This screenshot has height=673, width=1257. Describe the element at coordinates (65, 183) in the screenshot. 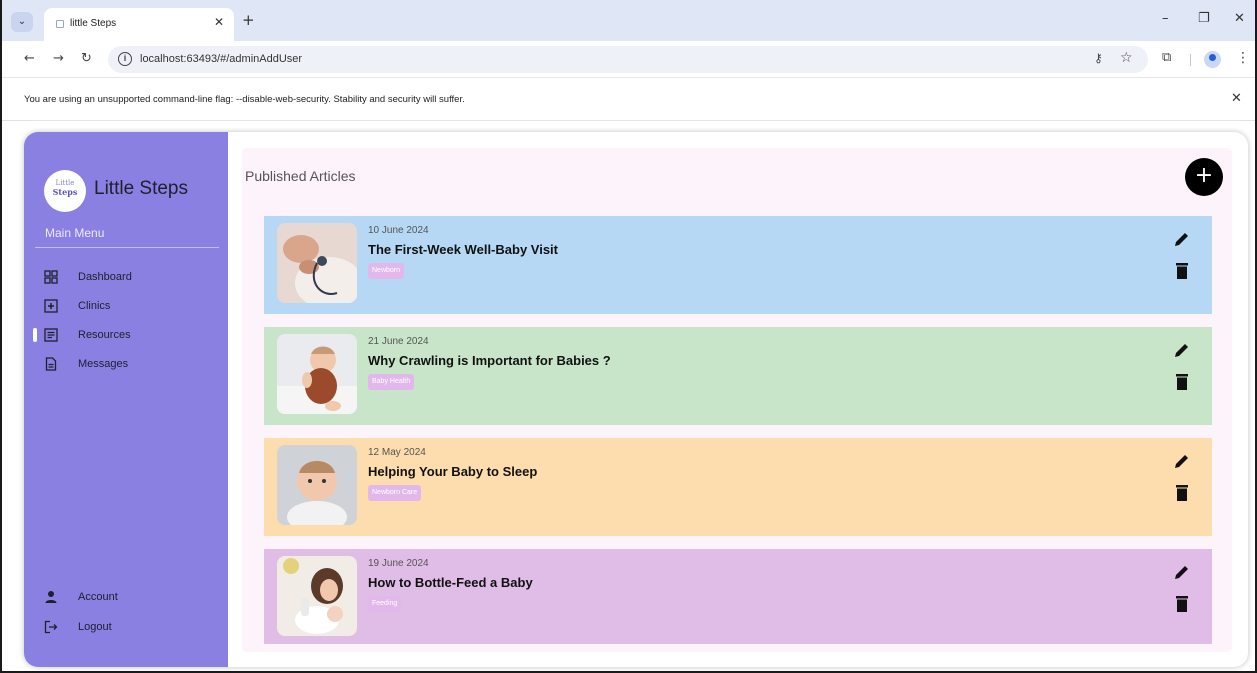

I see `logo-text-line1: Little` at that location.